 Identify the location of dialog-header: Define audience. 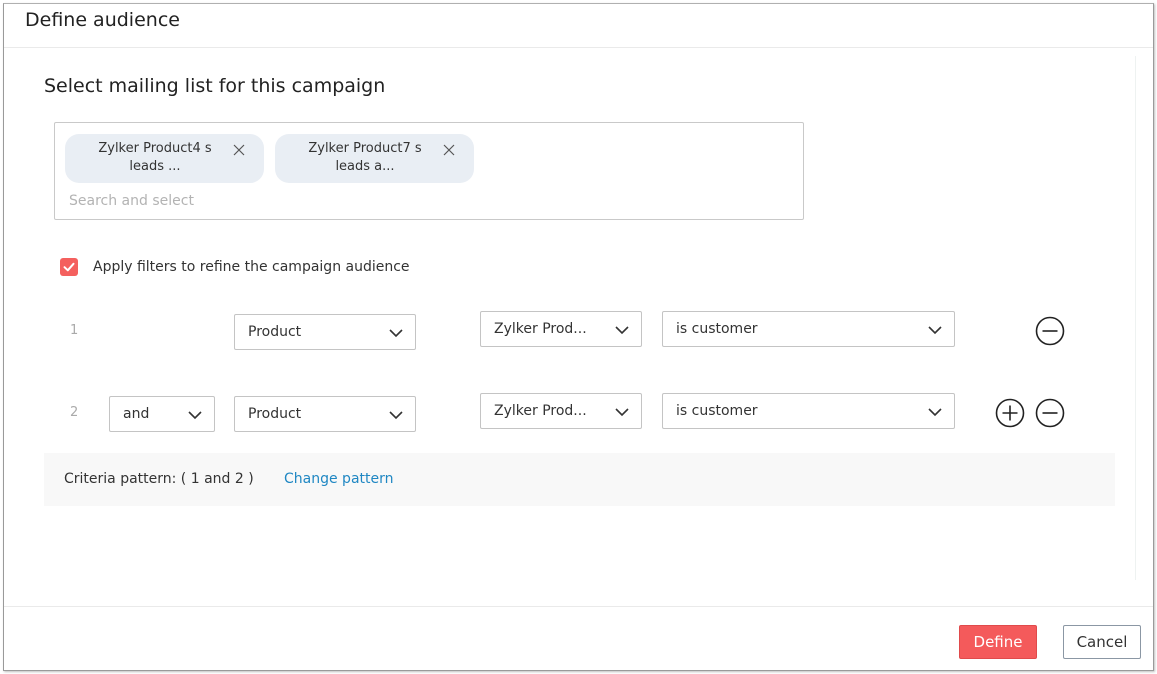
(578, 26).